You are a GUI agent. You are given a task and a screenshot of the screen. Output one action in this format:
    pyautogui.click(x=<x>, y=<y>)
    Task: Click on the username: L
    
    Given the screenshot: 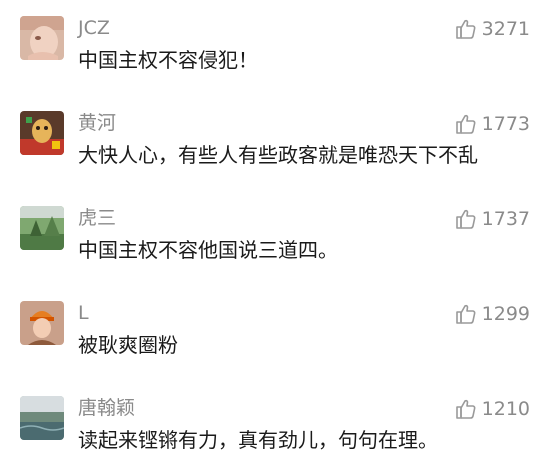 What is the action you would take?
    pyautogui.click(x=83, y=313)
    